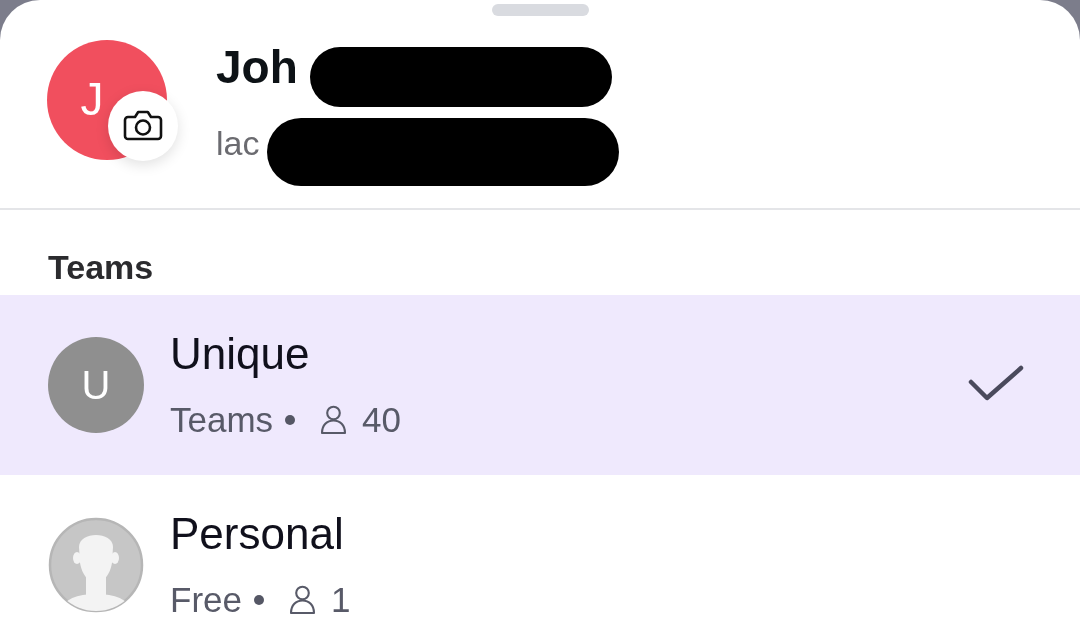  What do you see at coordinates (206, 600) in the screenshot?
I see `plan-label: Free` at bounding box center [206, 600].